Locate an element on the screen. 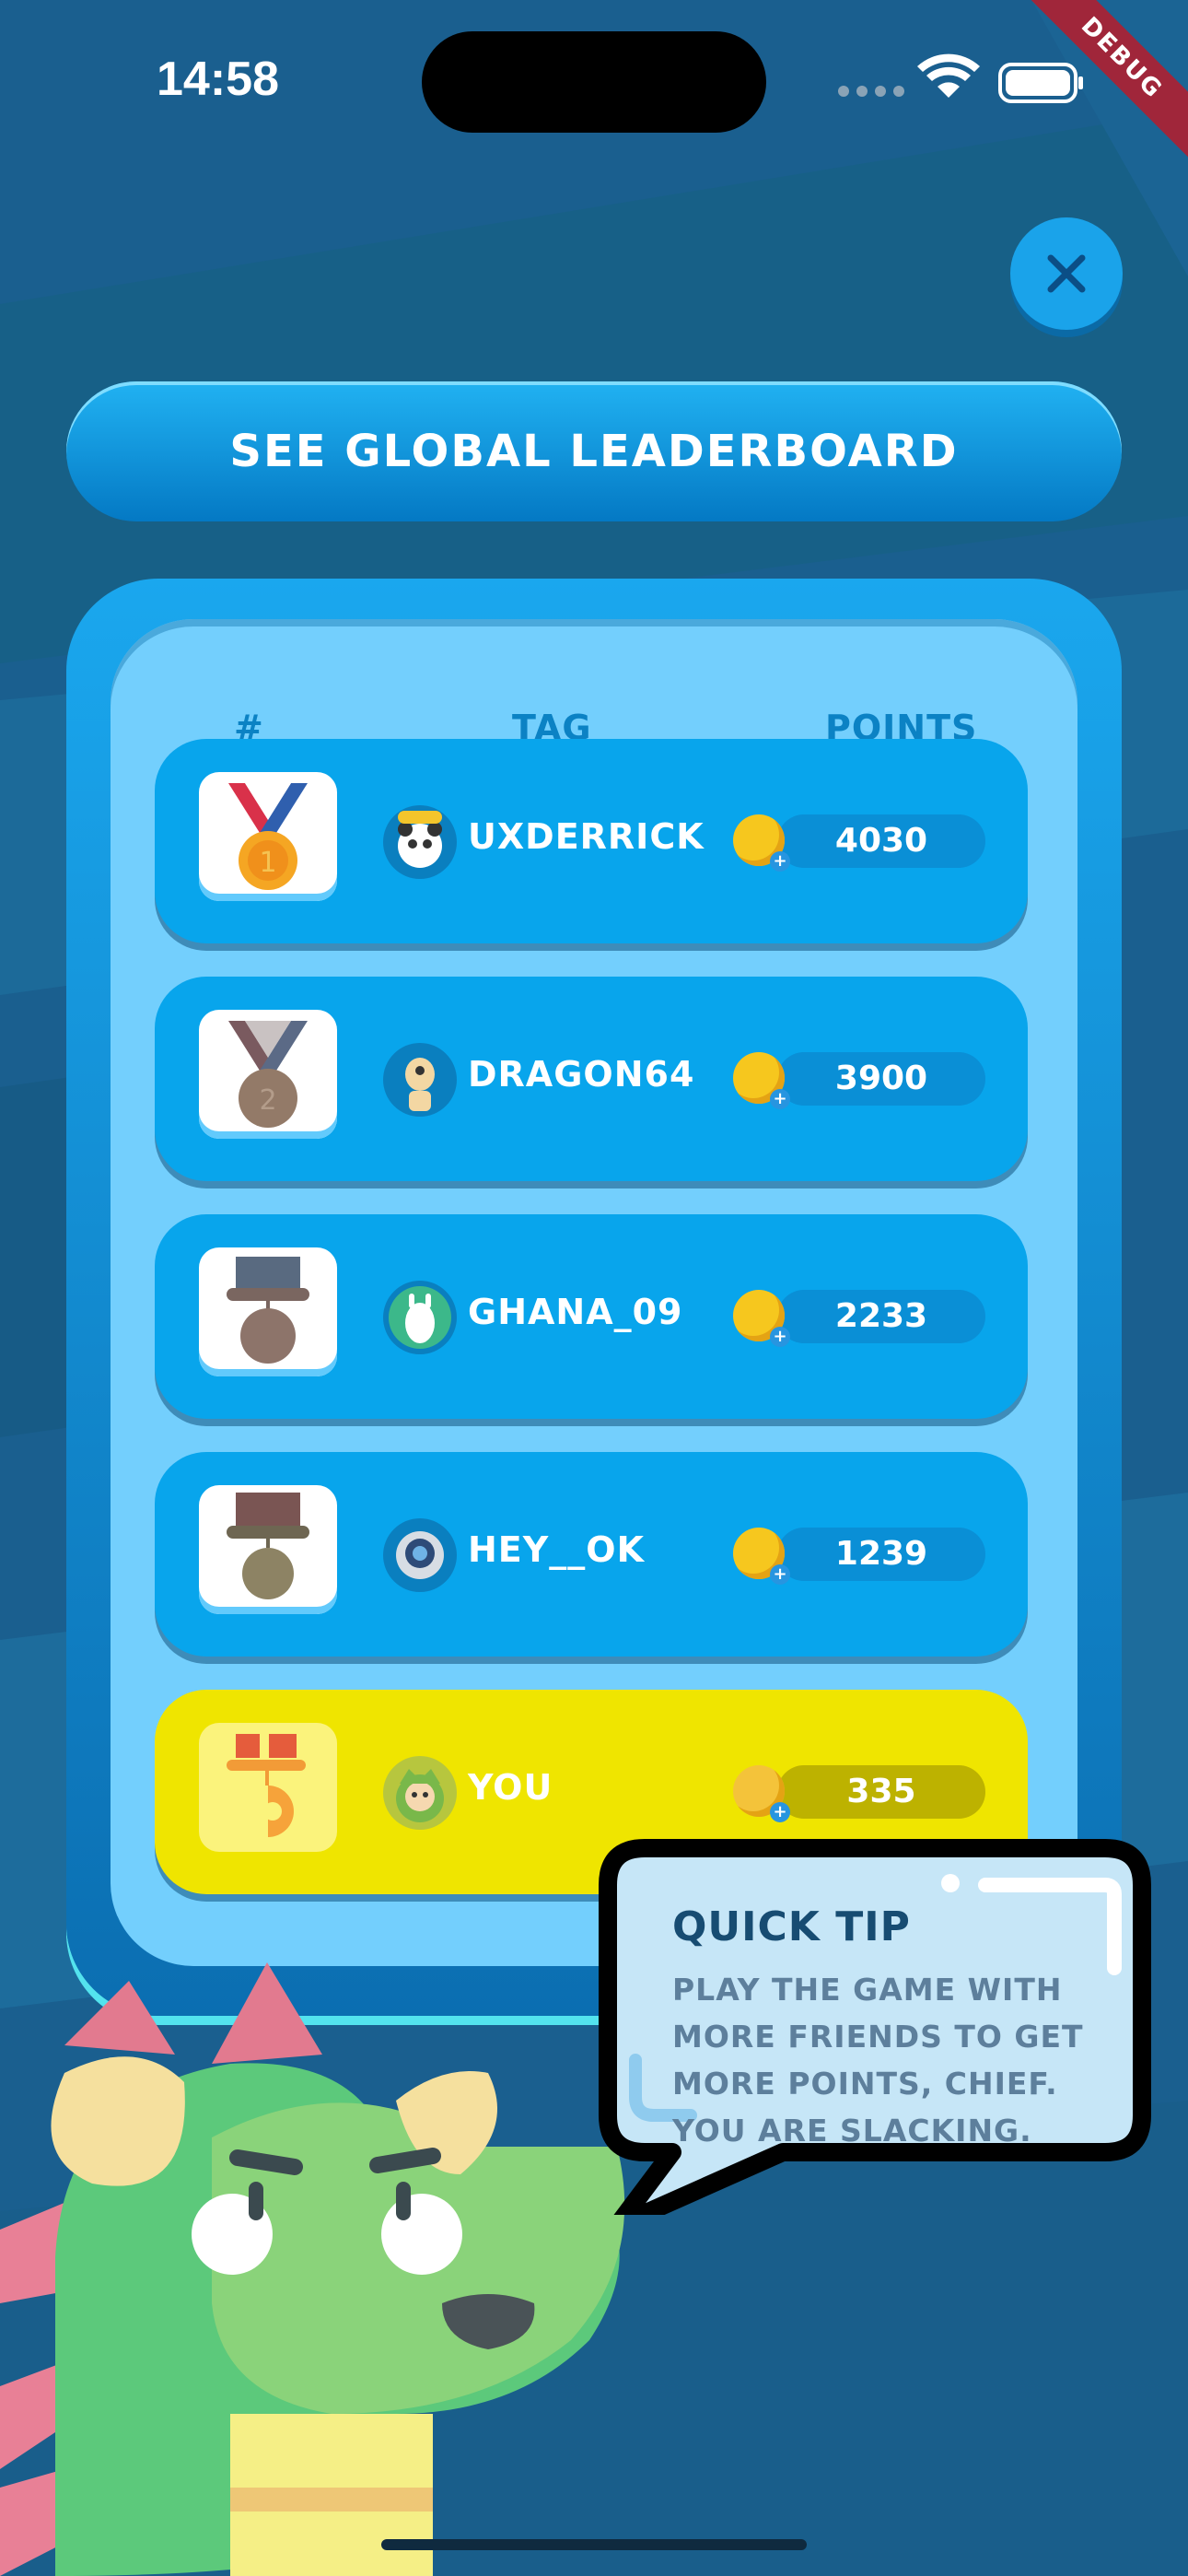  row-points: 335 is located at coordinates (881, 1792).